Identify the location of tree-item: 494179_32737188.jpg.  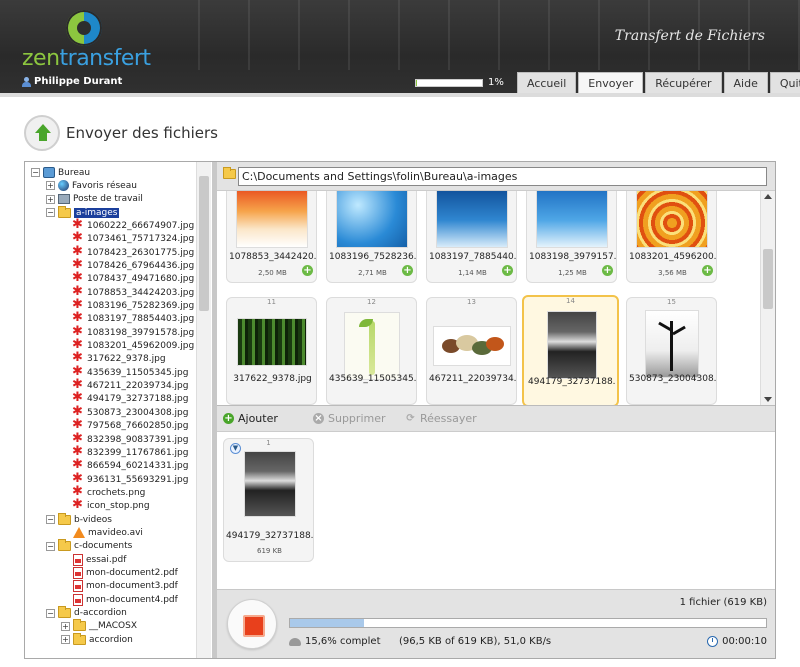
(130, 398).